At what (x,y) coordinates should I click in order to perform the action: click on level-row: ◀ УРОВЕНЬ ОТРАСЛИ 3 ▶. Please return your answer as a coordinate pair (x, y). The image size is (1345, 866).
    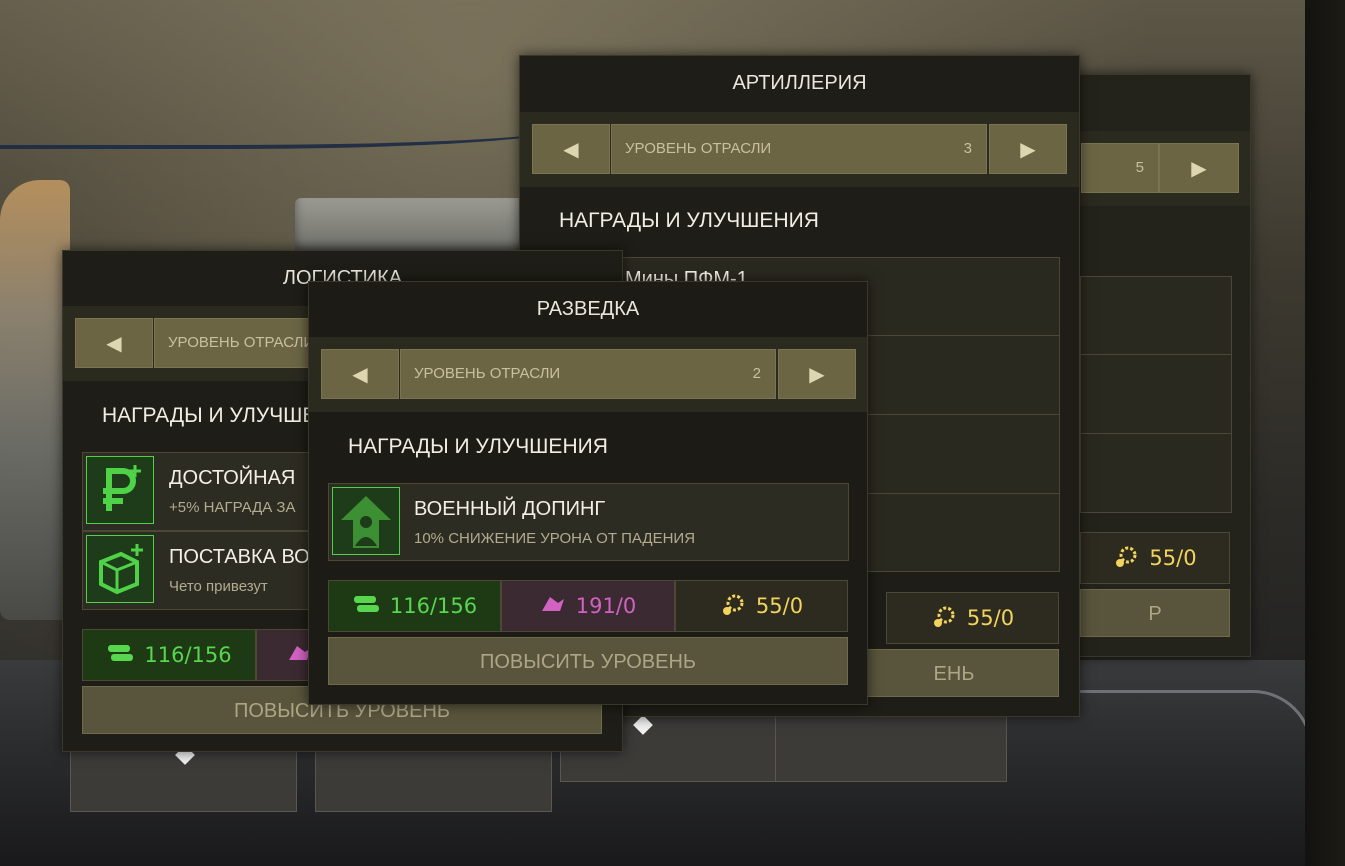
    Looking at the image, I should click on (799, 149).